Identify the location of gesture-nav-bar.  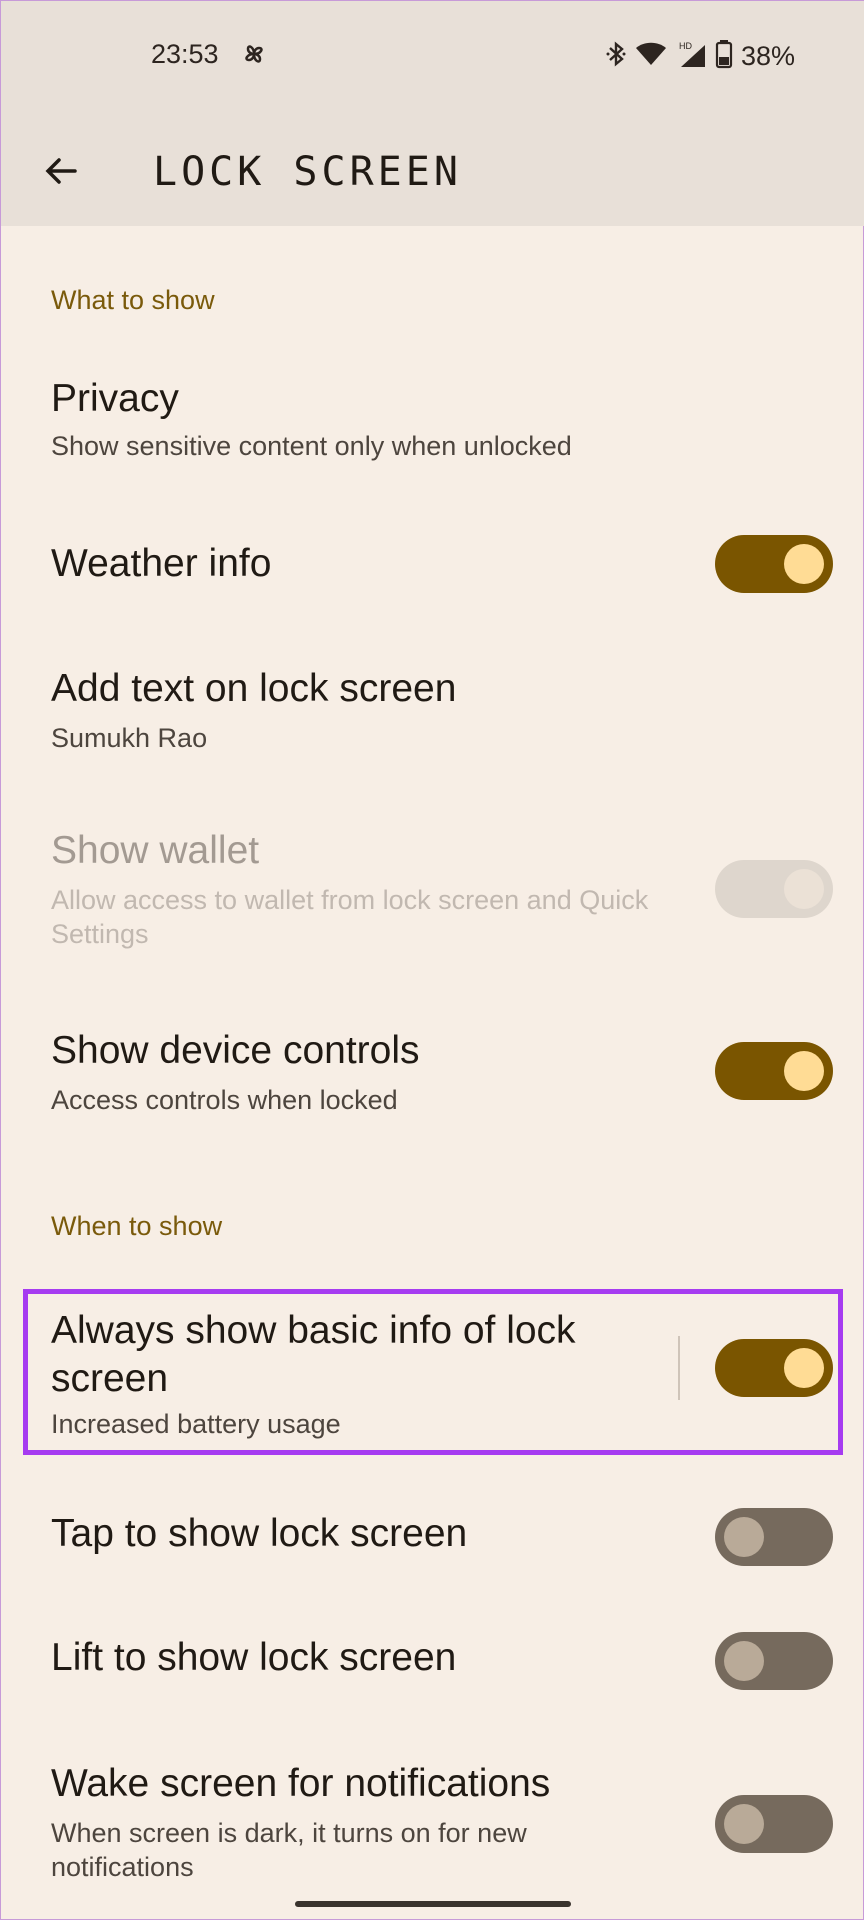
(433, 1904).